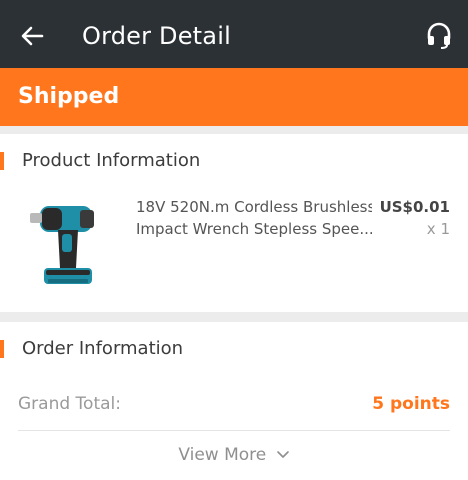 The height and width of the screenshot is (480, 468). I want to click on product-price: US$0.01, so click(414, 207).